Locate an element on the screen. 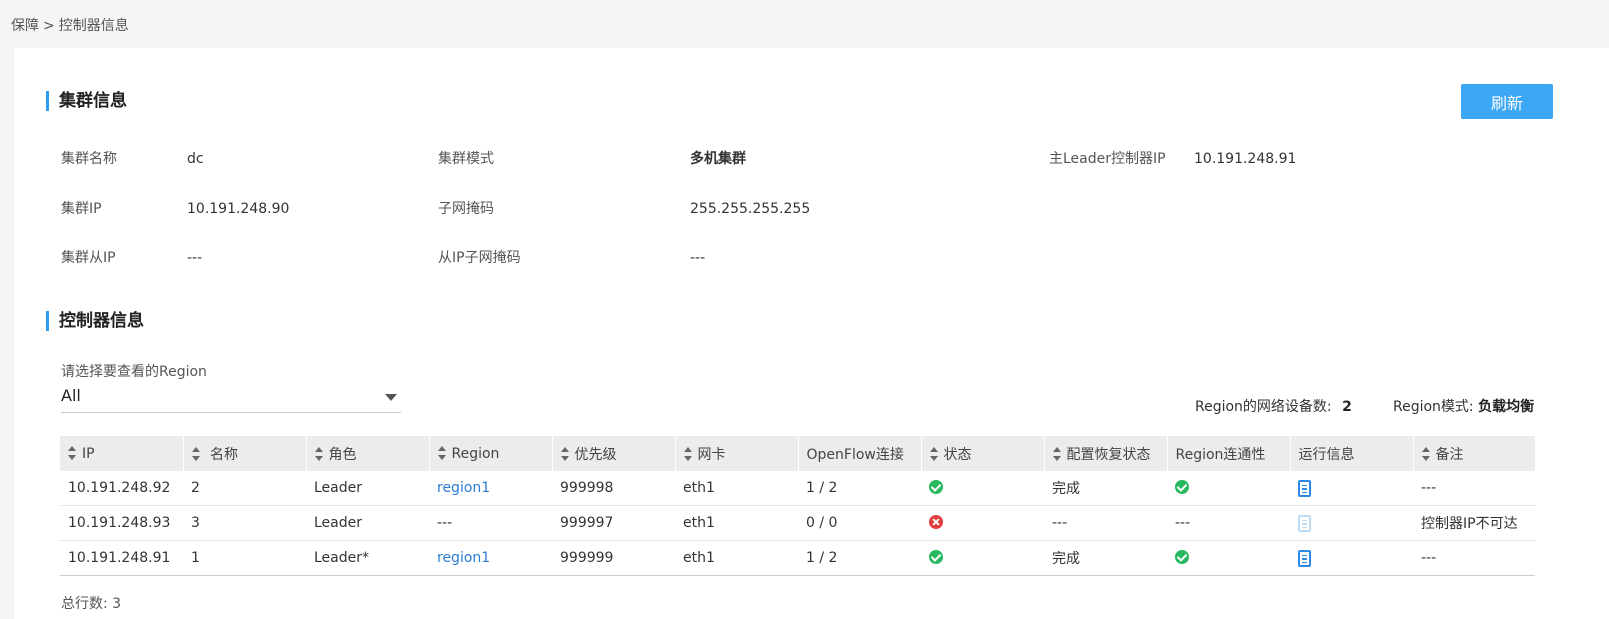  cell-openflow: 0 / 0 is located at coordinates (859, 523).